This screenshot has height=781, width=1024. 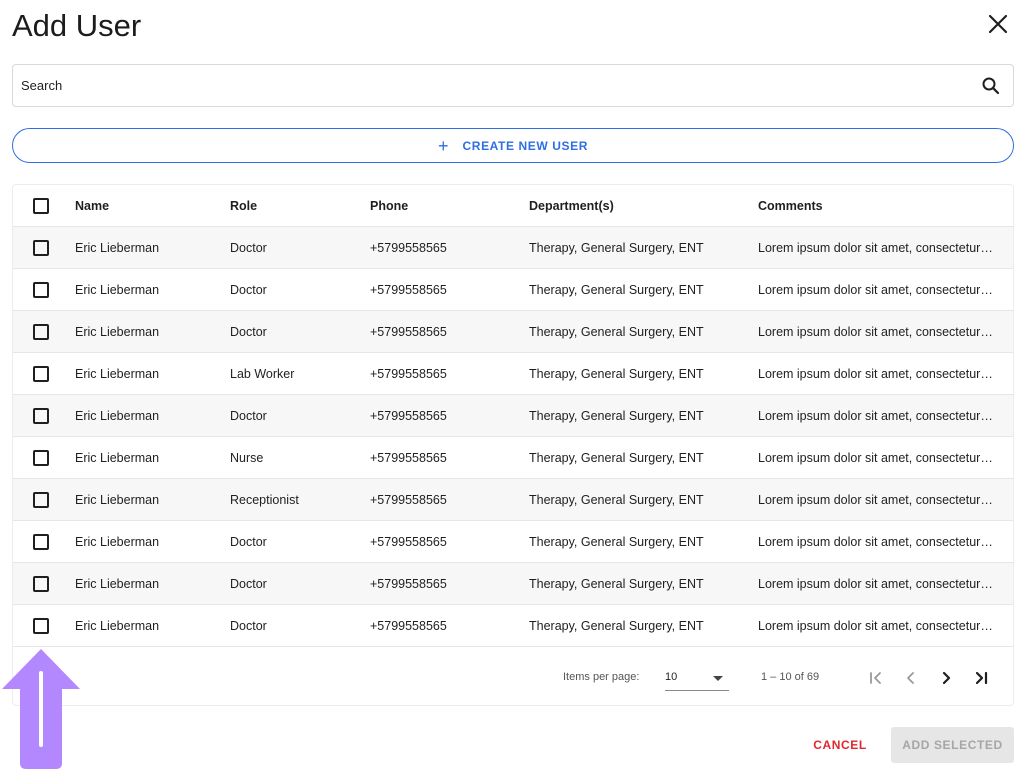 I want to click on chevron-down-icon, so click(x=718, y=678).